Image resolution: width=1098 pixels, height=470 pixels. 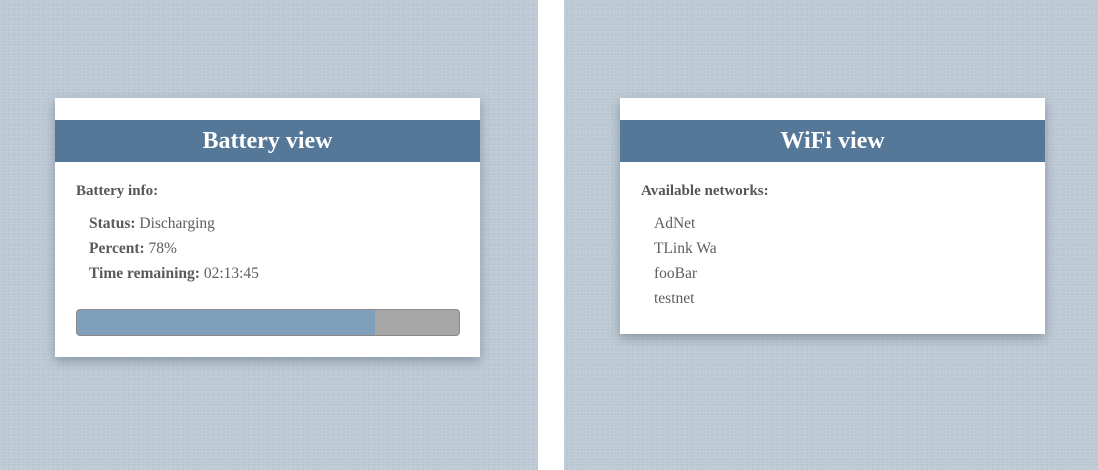 What do you see at coordinates (117, 248) in the screenshot?
I see `percent-label: Percent:` at bounding box center [117, 248].